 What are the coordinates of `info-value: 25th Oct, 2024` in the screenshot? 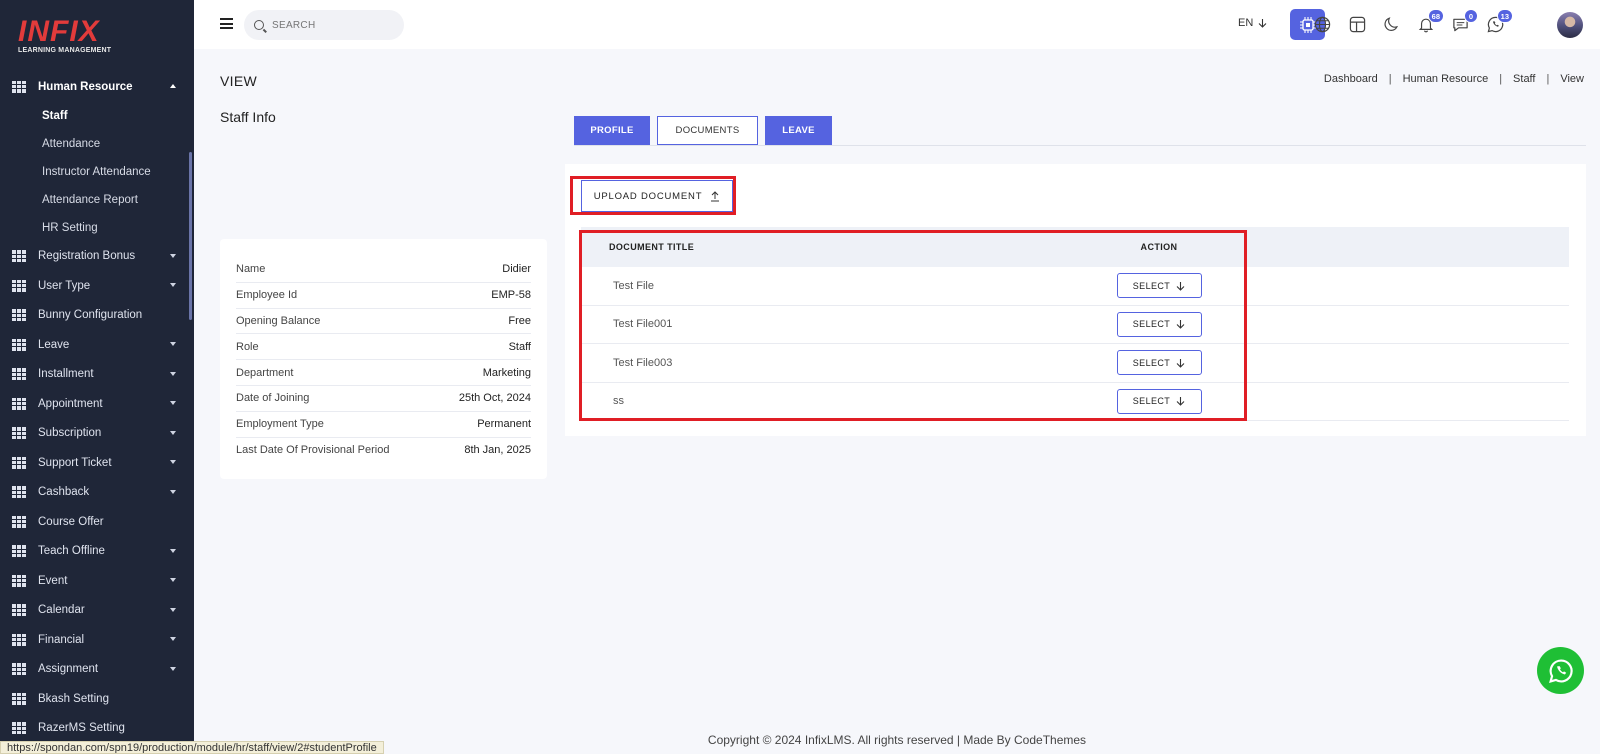 It's located at (494, 398).